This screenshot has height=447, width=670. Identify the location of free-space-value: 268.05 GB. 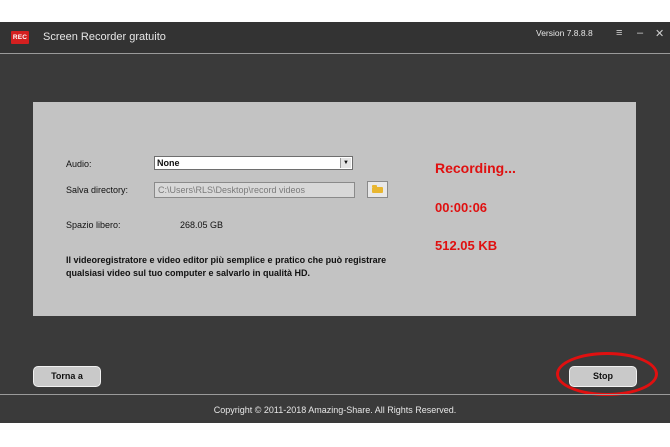
(202, 225).